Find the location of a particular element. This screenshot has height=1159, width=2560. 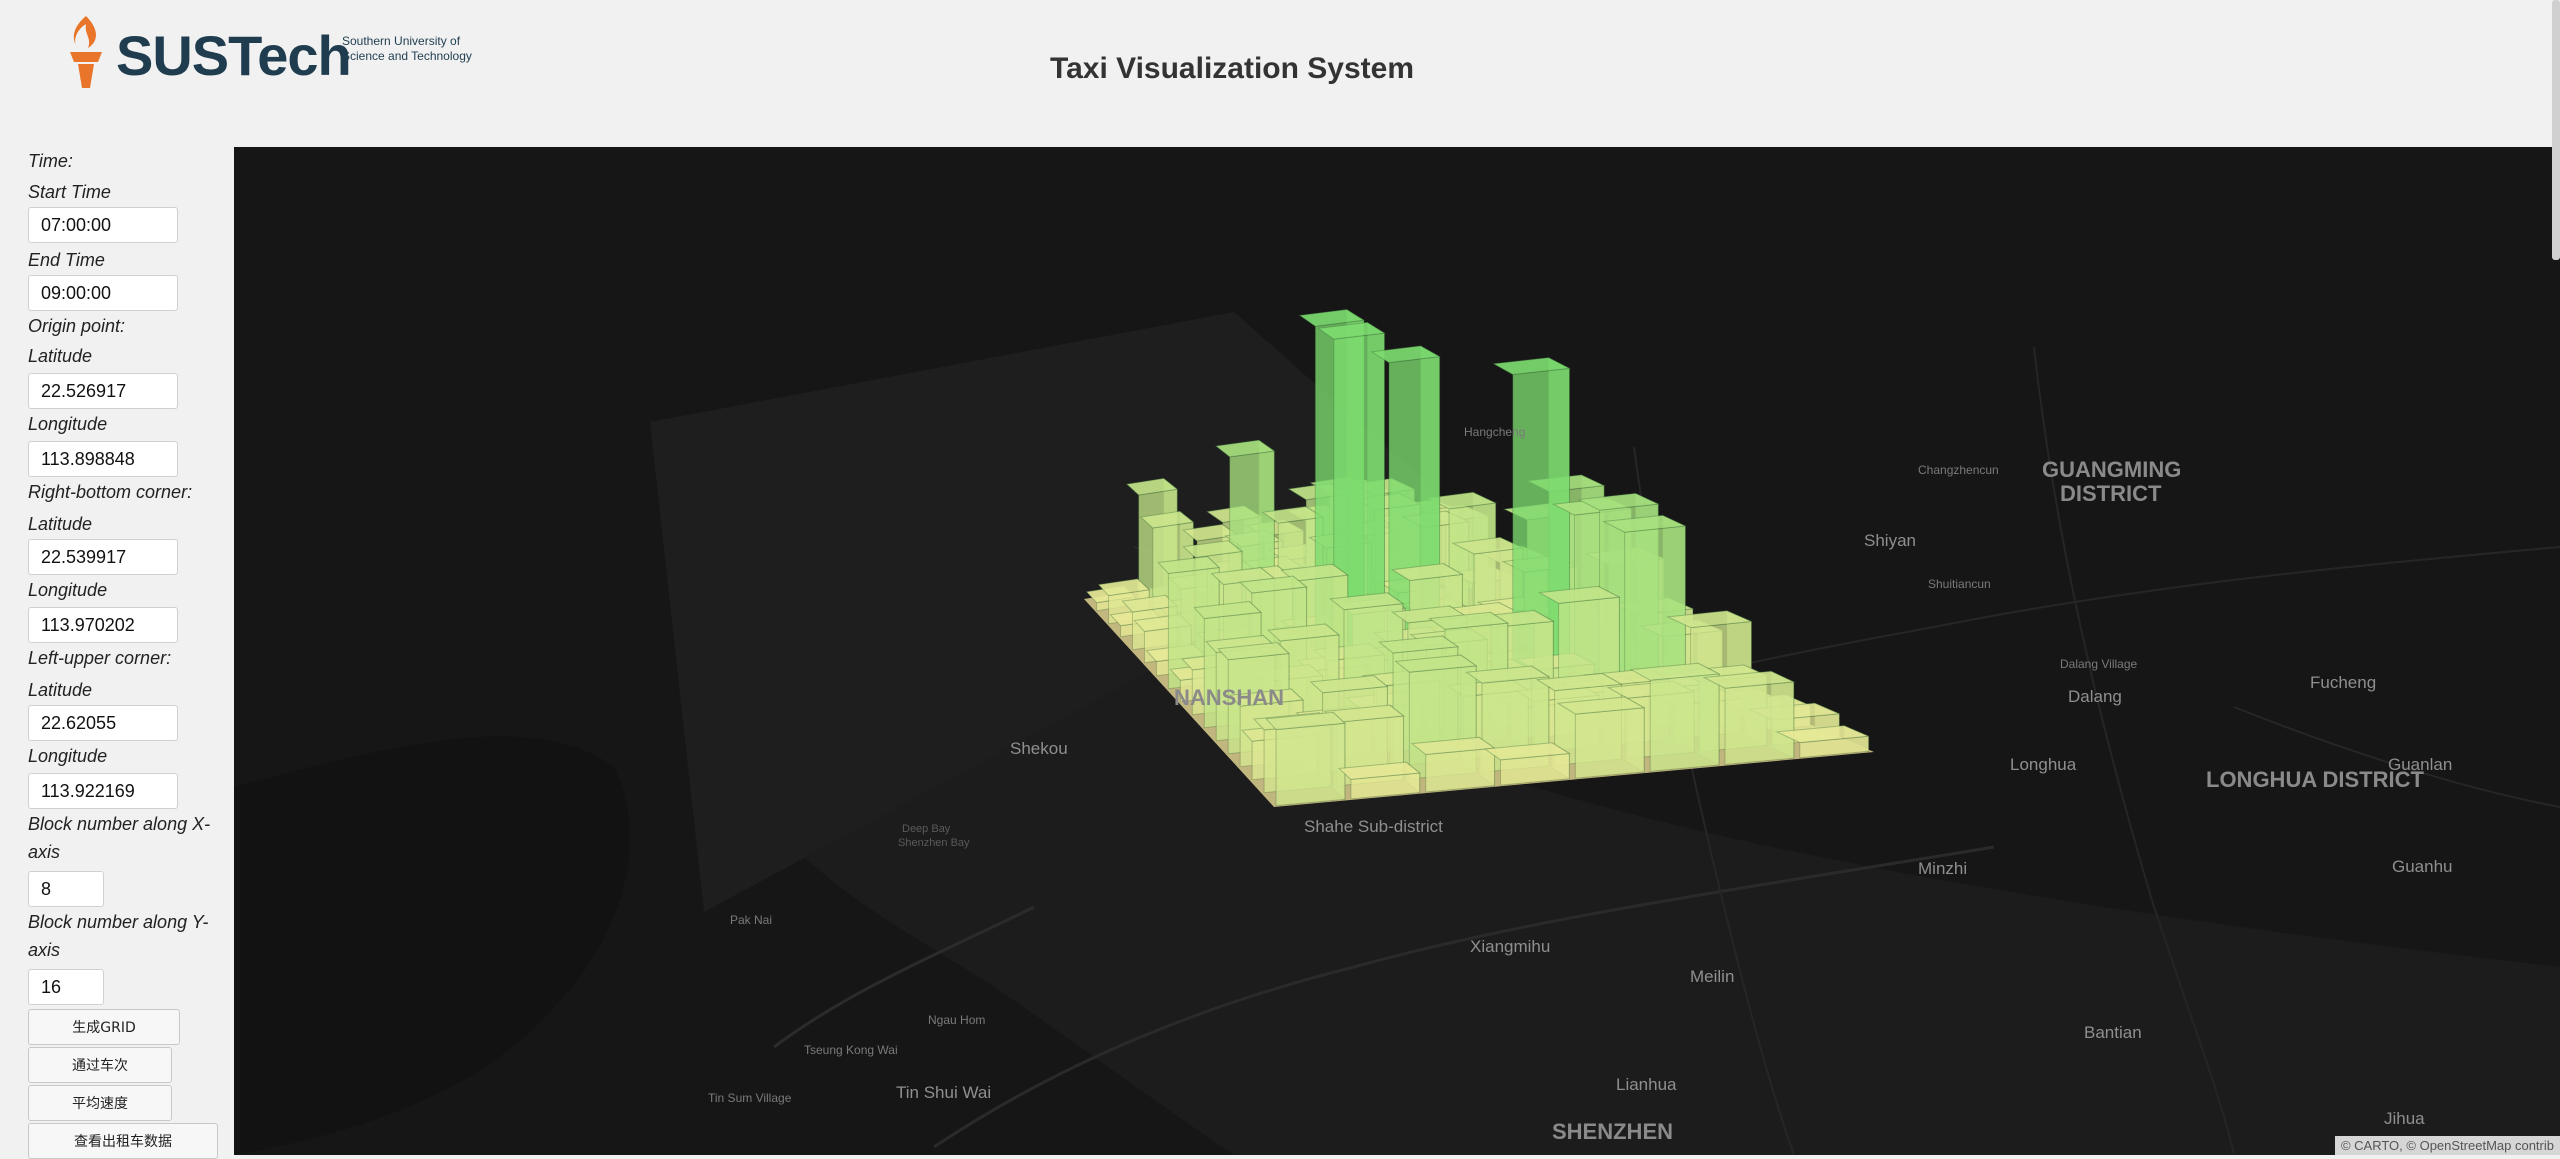

map-label: Xiangmihu is located at coordinates (1510, 946).